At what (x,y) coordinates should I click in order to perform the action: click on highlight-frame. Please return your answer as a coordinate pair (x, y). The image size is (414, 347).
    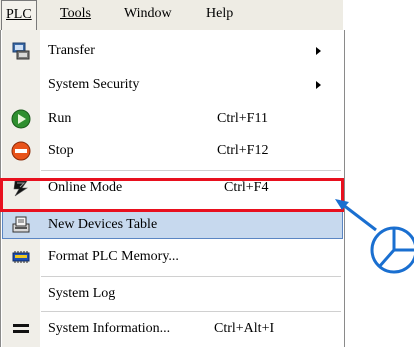
    Looking at the image, I should click on (172, 195).